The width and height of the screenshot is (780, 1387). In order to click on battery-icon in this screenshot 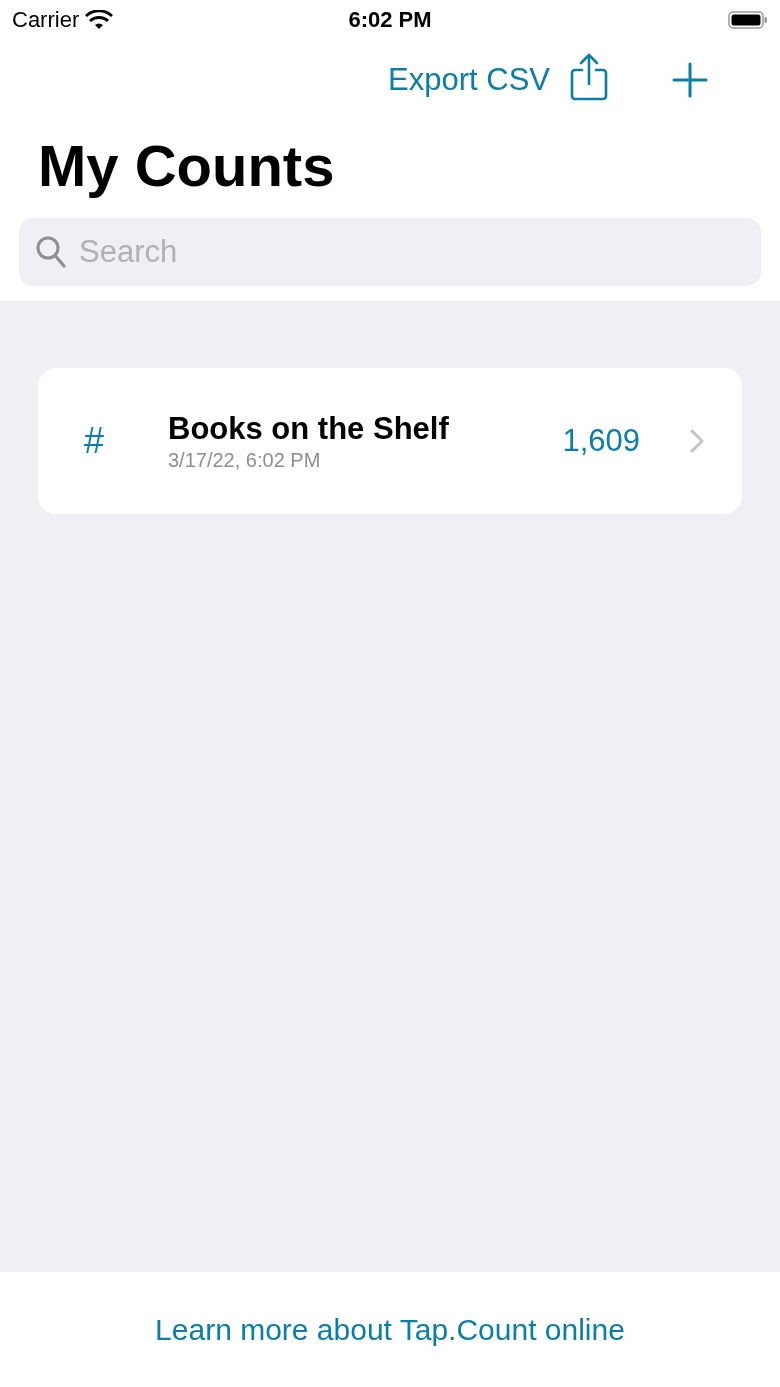, I will do `click(748, 20)`.